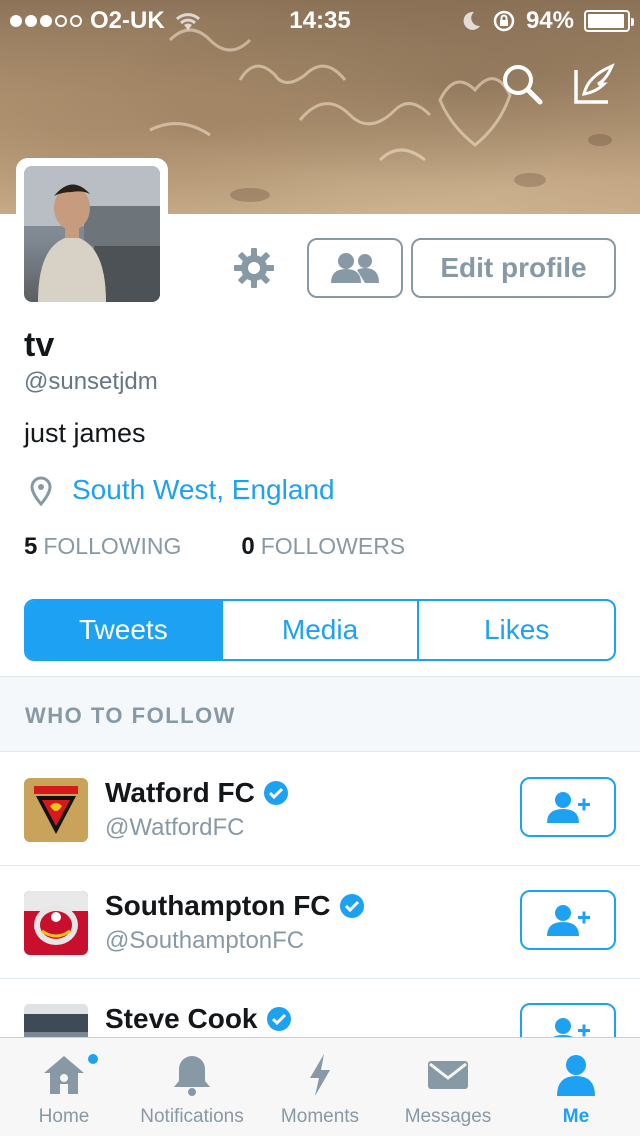 The height and width of the screenshot is (1136, 640). What do you see at coordinates (93, 1059) in the screenshot?
I see `notification-dot` at bounding box center [93, 1059].